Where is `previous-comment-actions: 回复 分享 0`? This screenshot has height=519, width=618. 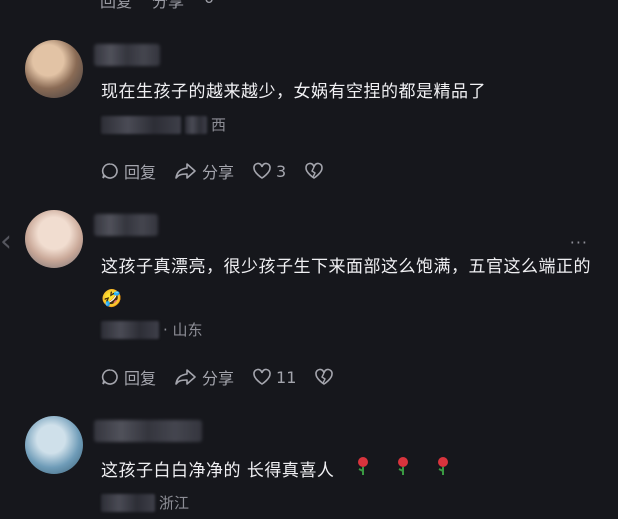
previous-comment-actions: 回复 分享 0 is located at coordinates (157, 6).